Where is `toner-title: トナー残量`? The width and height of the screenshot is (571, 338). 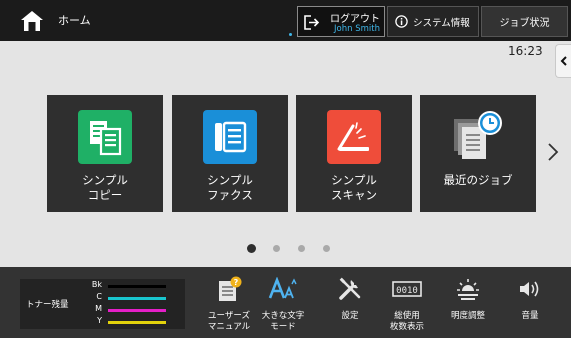
toner-title: トナー残量 is located at coordinates (47, 305).